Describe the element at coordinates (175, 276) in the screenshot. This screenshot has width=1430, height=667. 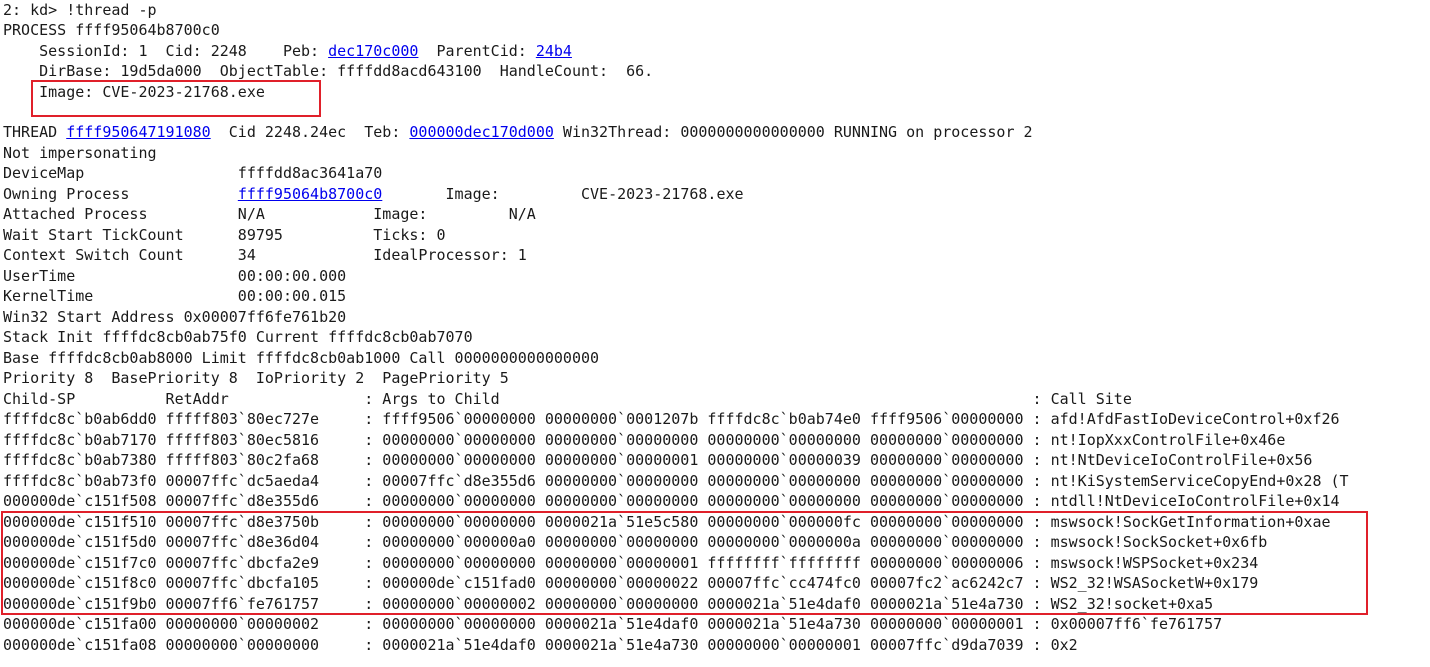
I see `usertime-line: UserTime 00:00:00.000` at that location.